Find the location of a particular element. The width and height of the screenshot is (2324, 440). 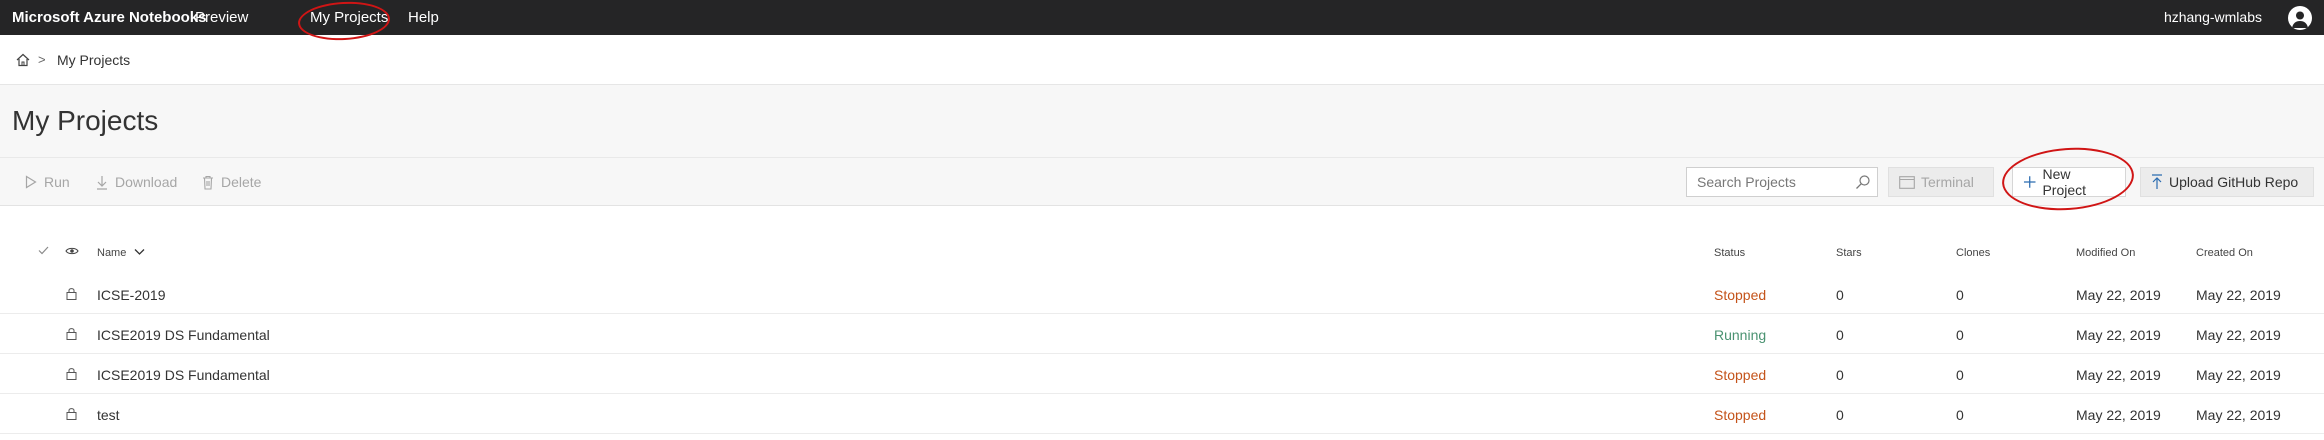

app-brand: Microsoft Azure Notebooks is located at coordinates (109, 17).